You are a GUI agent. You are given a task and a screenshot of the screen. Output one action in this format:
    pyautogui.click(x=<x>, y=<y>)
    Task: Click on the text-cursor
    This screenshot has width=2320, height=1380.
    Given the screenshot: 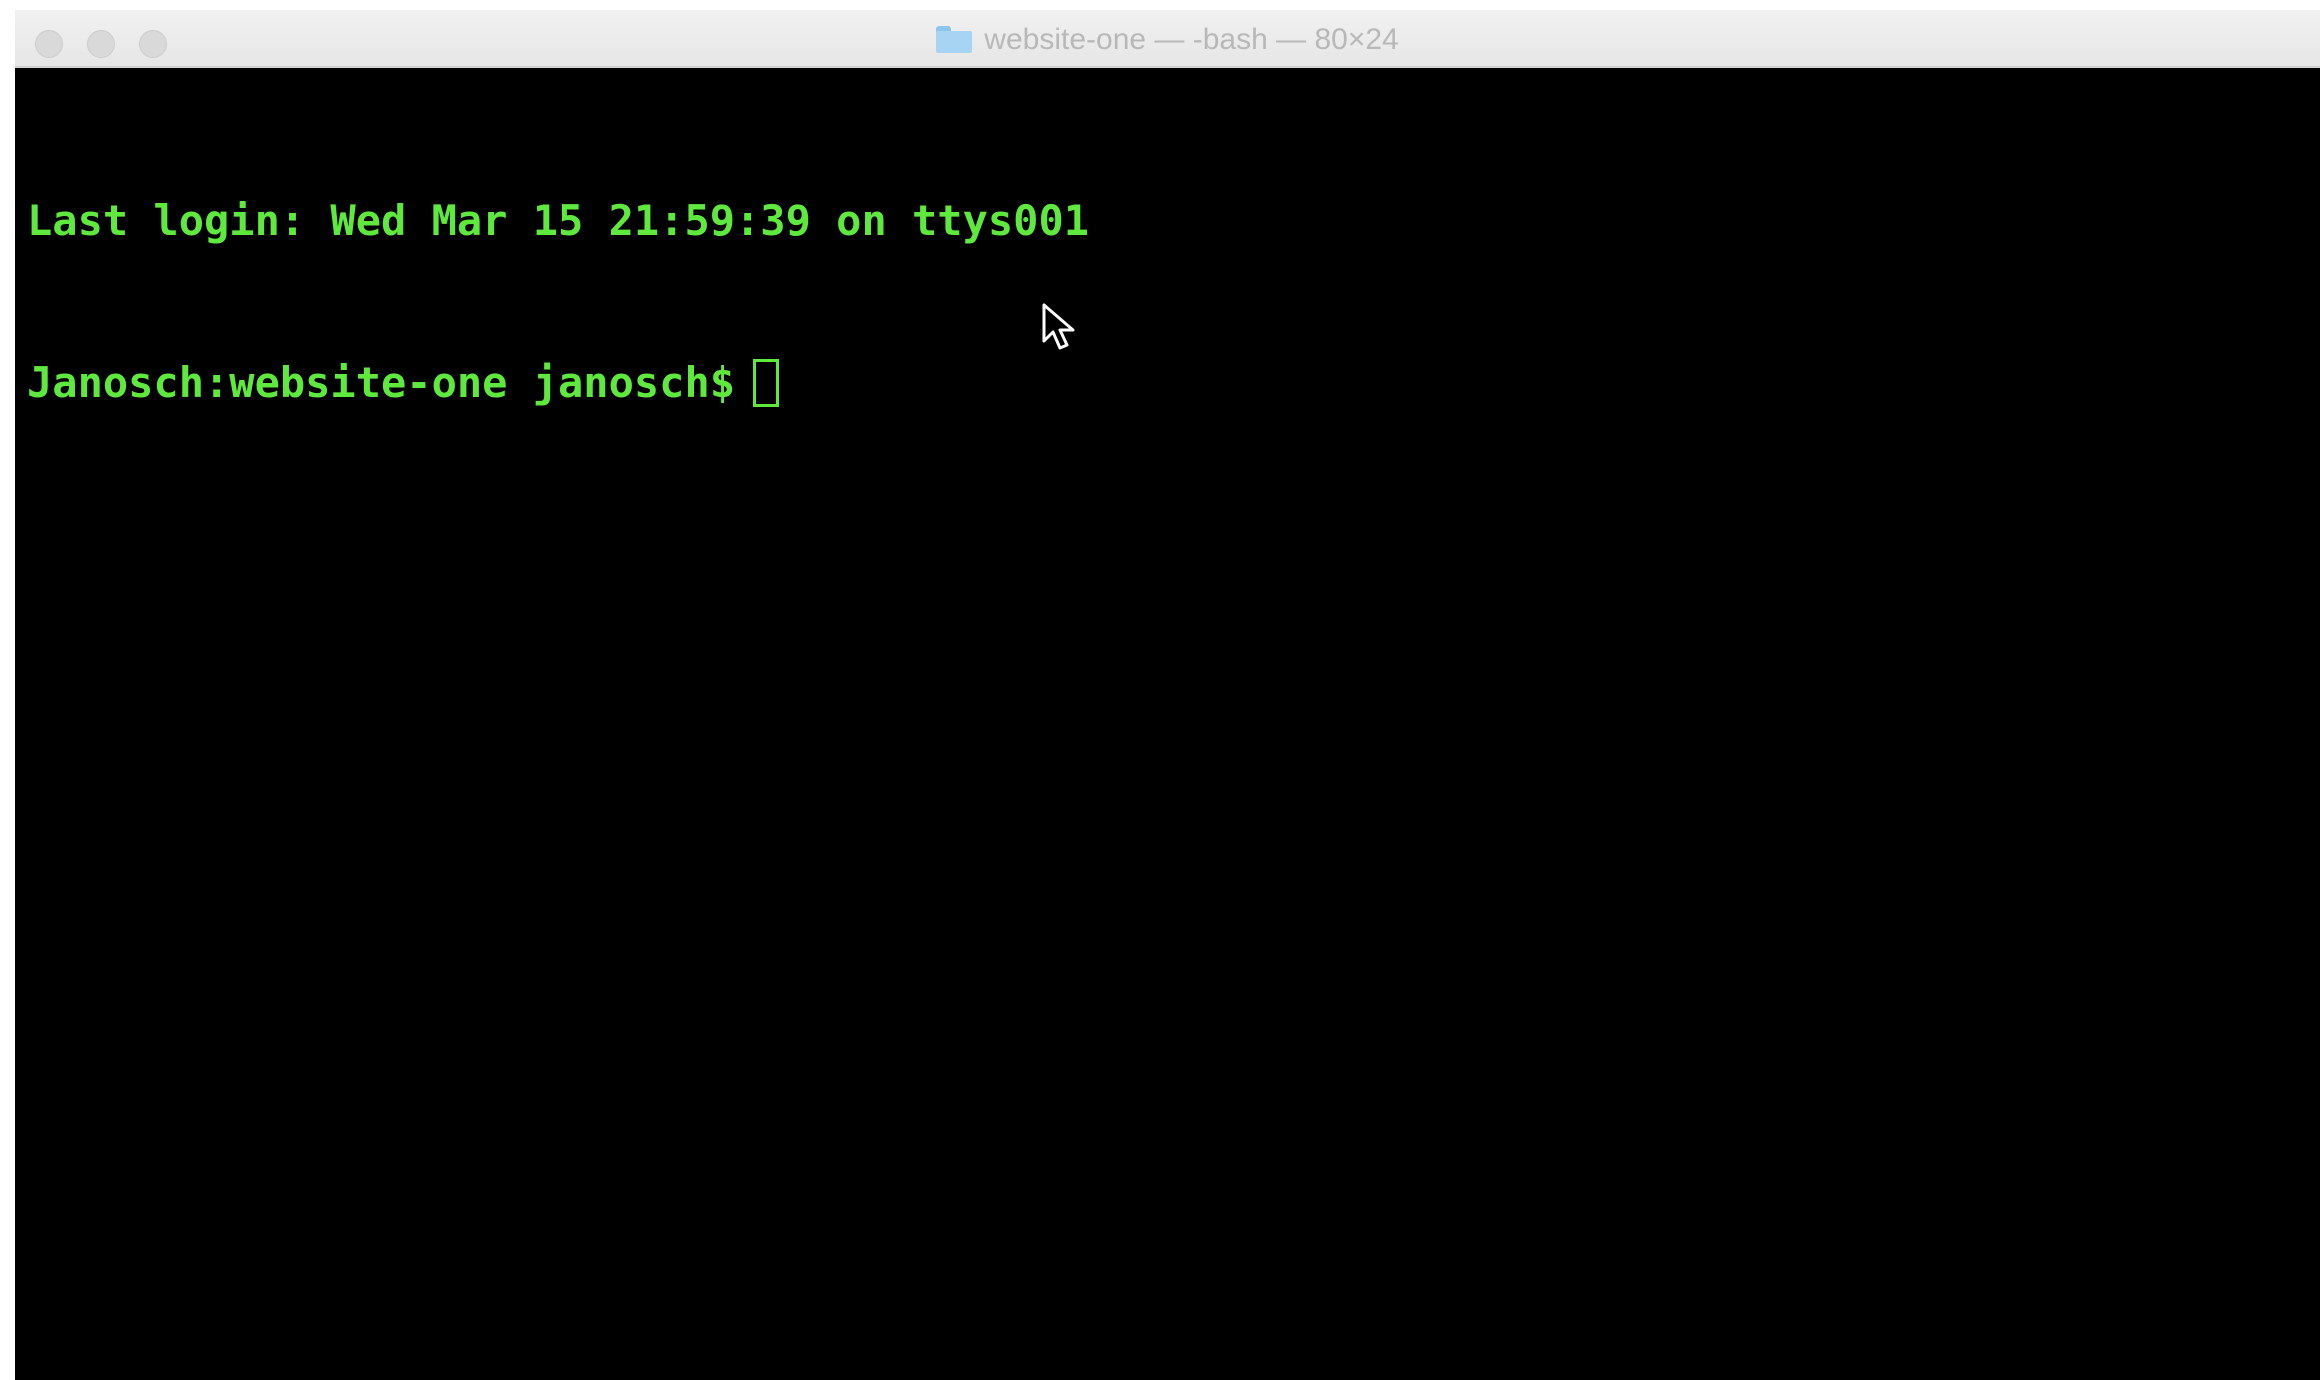 What is the action you would take?
    pyautogui.click(x=766, y=383)
    